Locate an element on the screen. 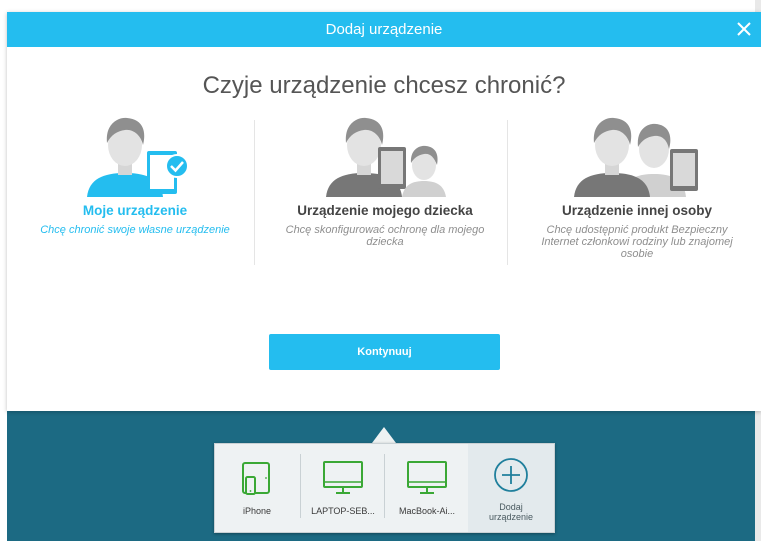 The width and height of the screenshot is (761, 541). add-device-tile: Dodaj urządzenie is located at coordinates (511, 488).